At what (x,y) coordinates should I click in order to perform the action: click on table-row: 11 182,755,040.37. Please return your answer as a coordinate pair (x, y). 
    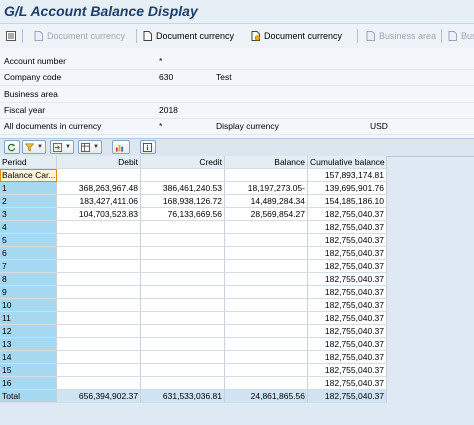
    Looking at the image, I should click on (237, 318).